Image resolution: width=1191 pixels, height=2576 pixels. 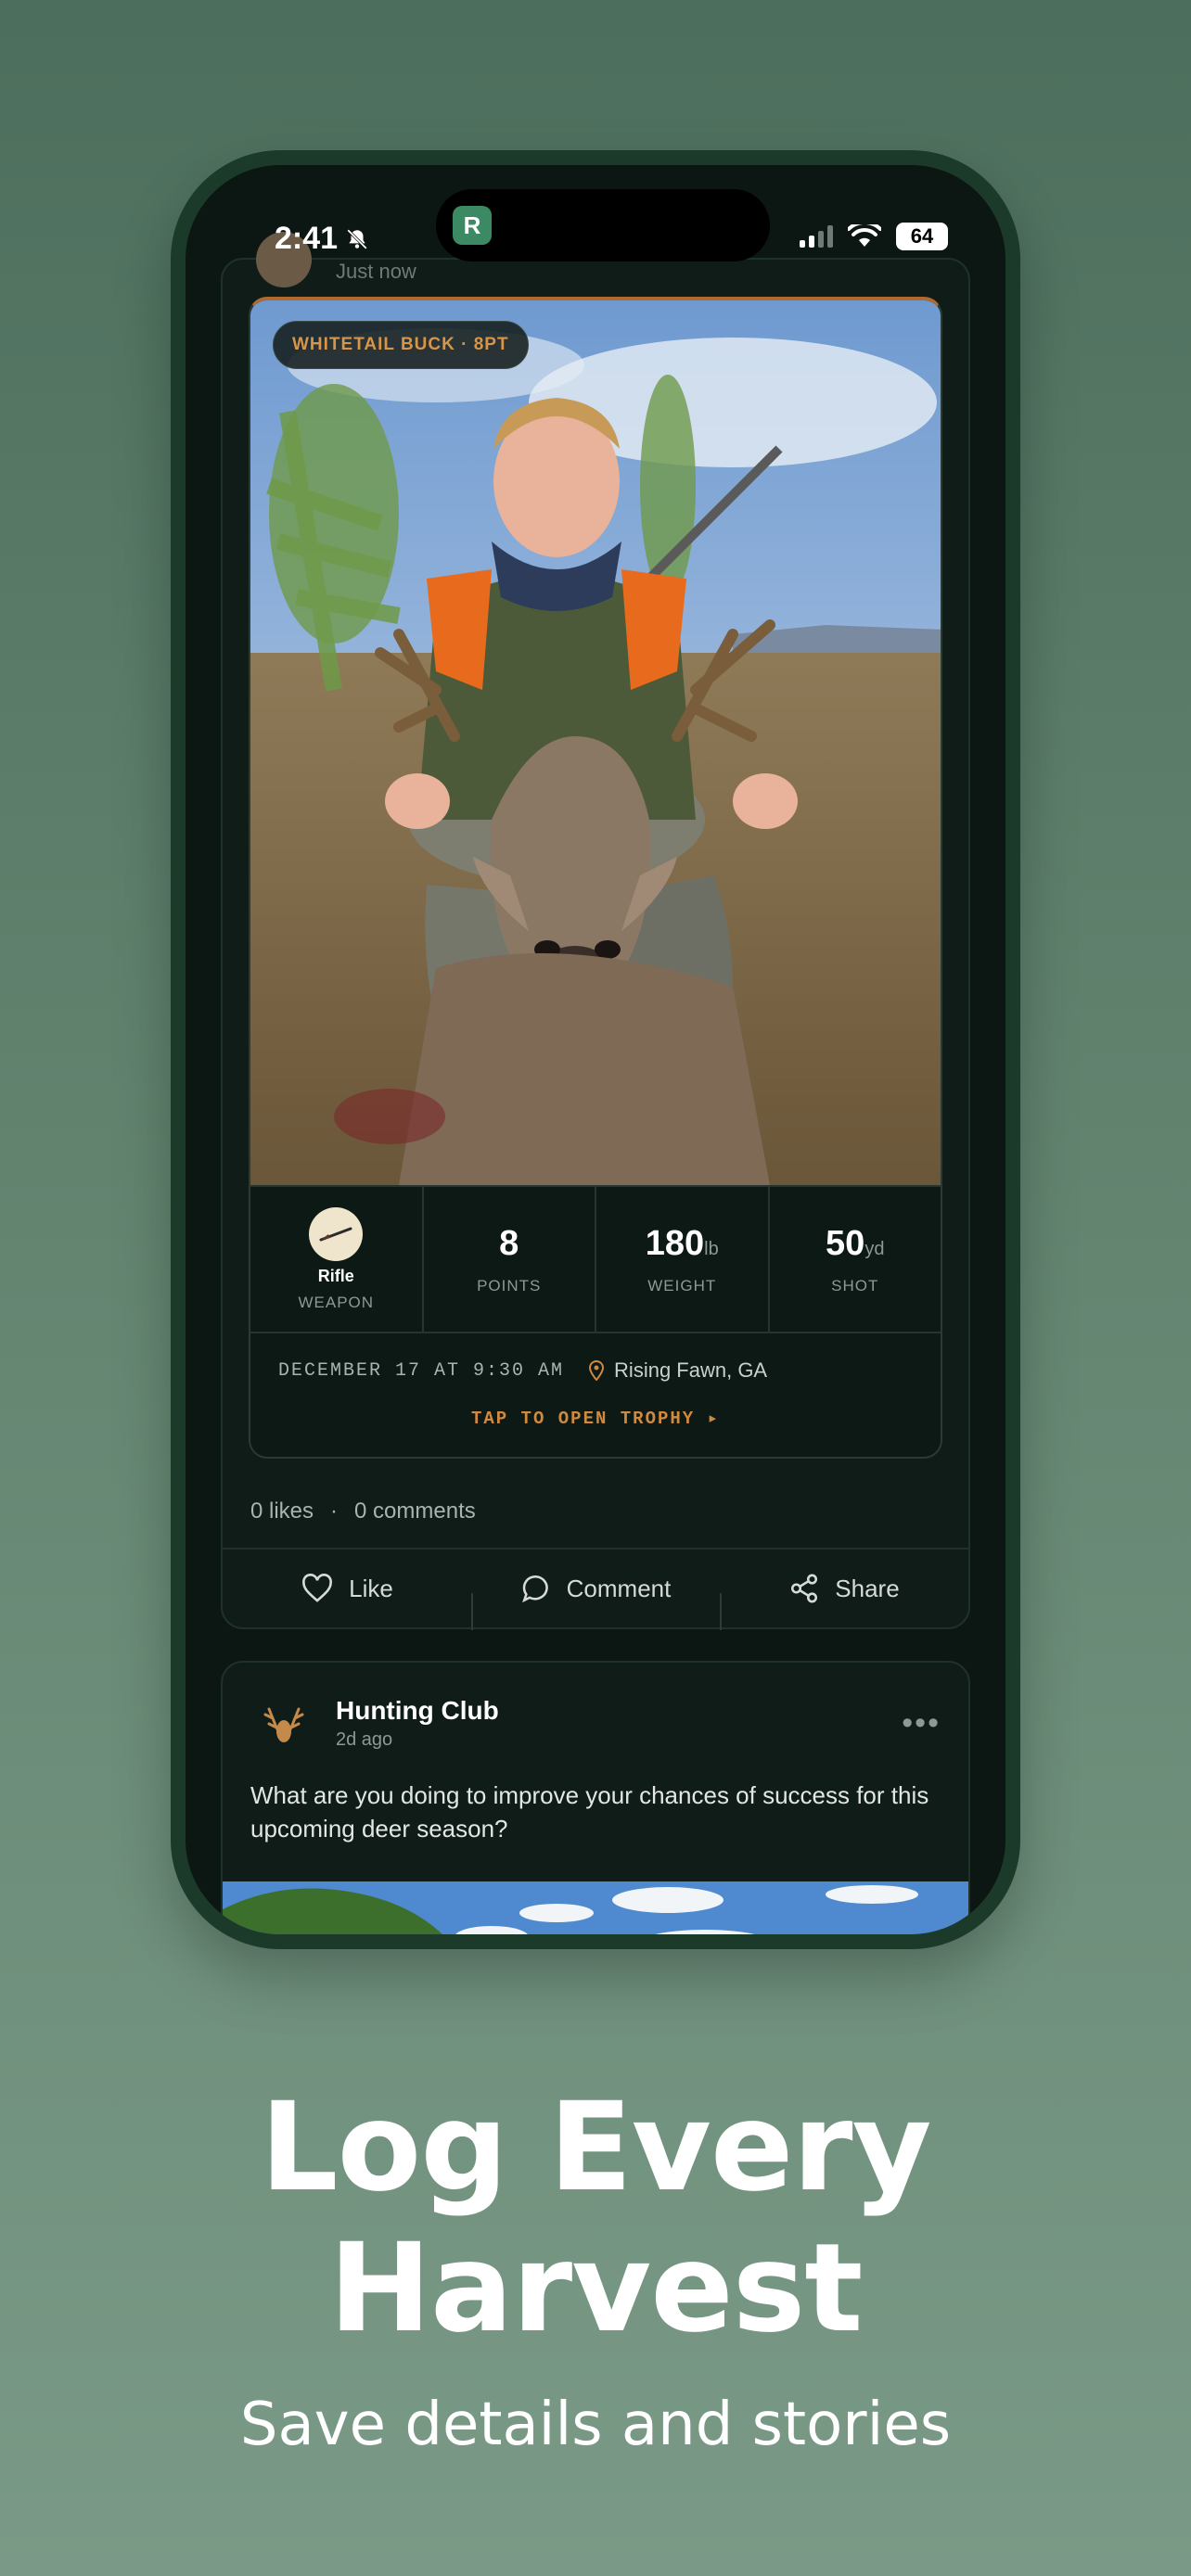 I want to click on app-icon: R, so click(x=472, y=226).